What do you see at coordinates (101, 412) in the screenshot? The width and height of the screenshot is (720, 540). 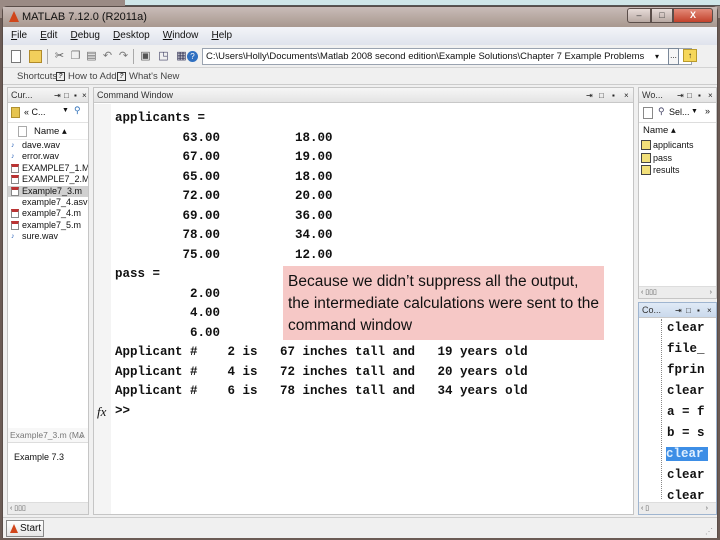 I see `fx-function-browser-icon: fx` at bounding box center [101, 412].